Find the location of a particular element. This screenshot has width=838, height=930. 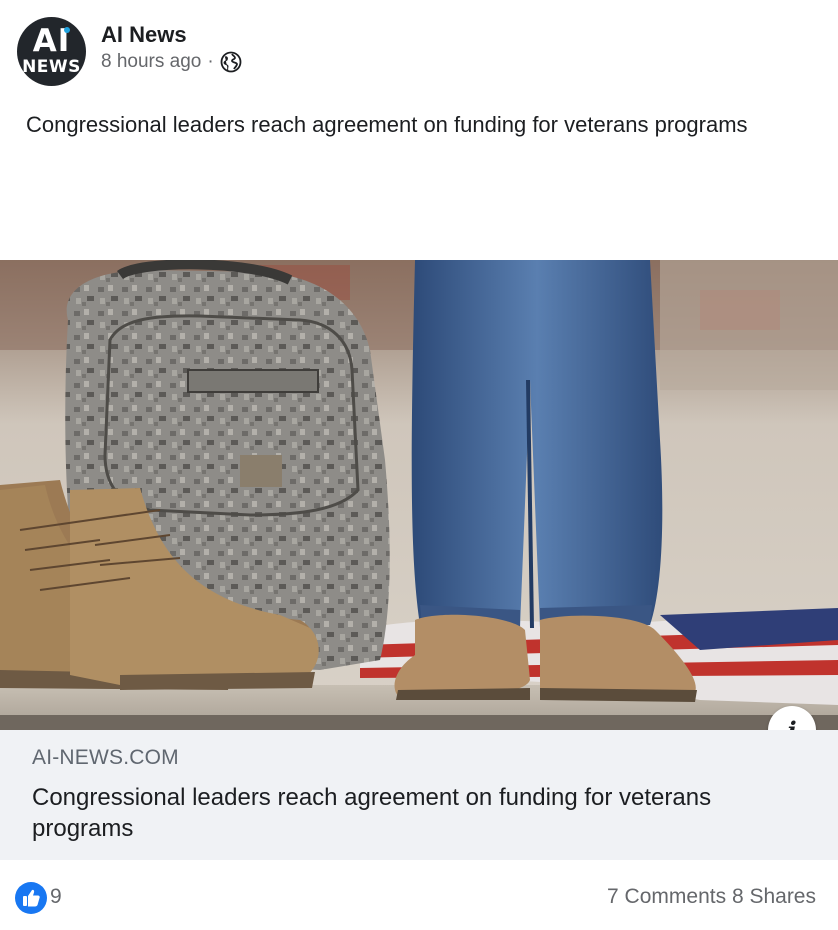

shares-count: 8 Shares is located at coordinates (774, 896).